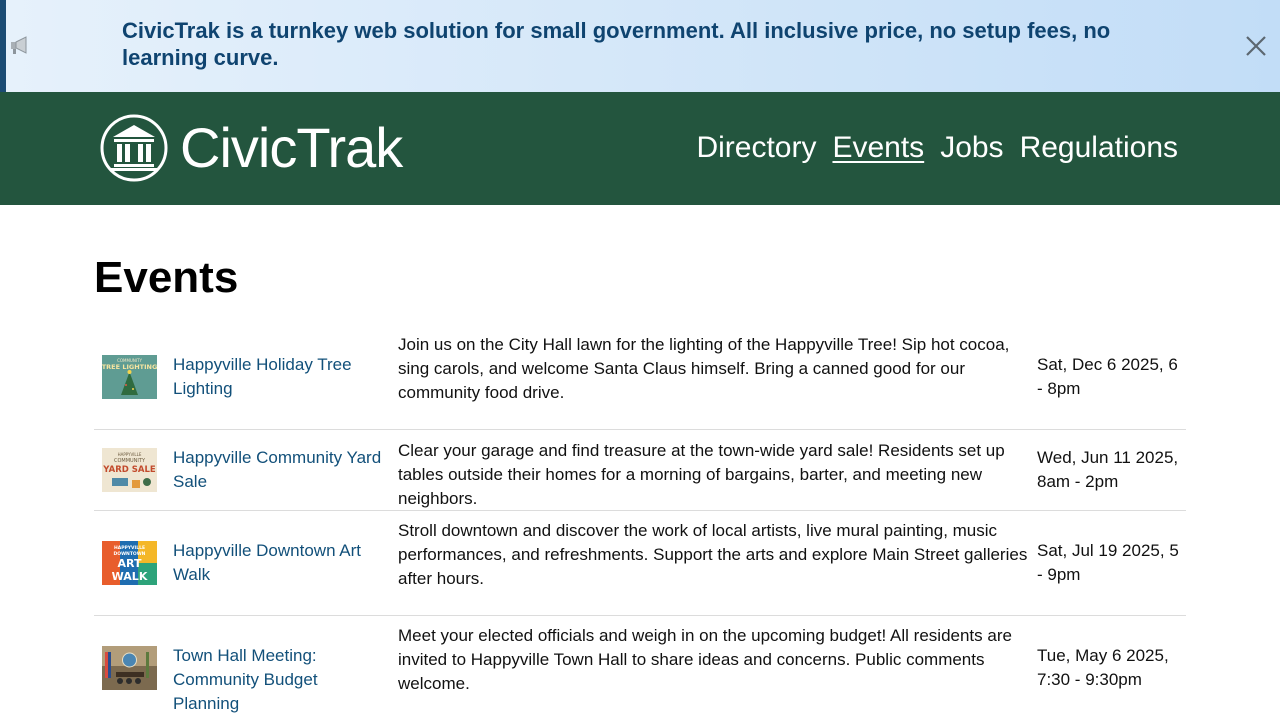 This screenshot has height=720, width=1280. I want to click on thumb-text: WALK, so click(130, 576).